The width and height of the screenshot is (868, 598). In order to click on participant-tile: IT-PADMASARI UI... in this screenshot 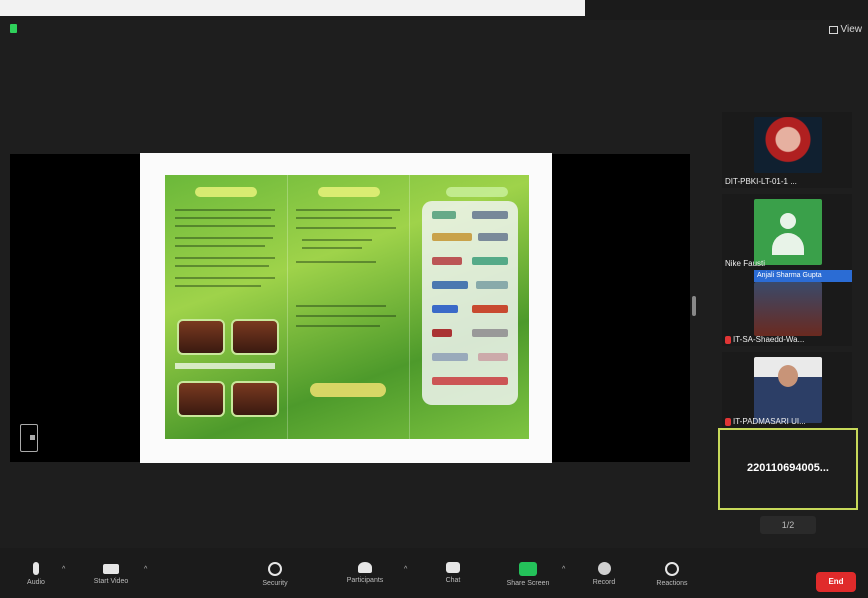, I will do `click(787, 390)`.